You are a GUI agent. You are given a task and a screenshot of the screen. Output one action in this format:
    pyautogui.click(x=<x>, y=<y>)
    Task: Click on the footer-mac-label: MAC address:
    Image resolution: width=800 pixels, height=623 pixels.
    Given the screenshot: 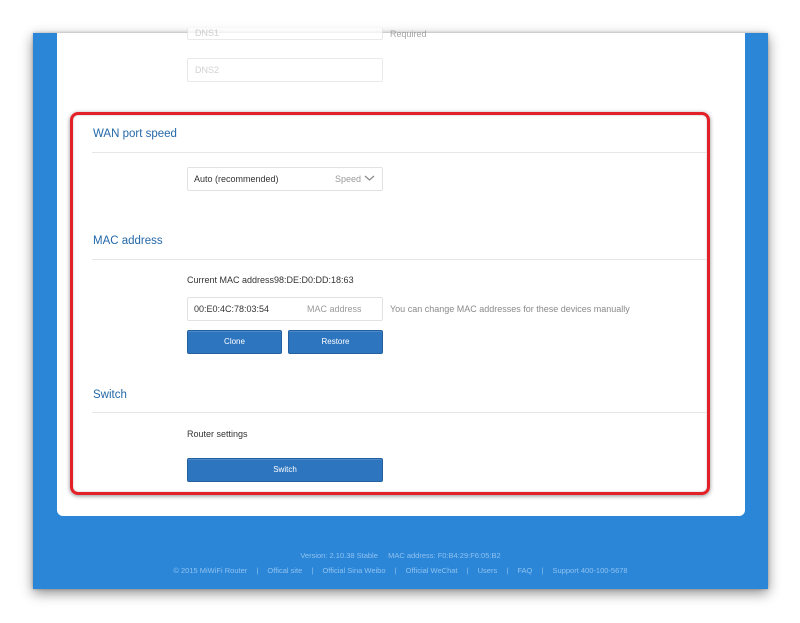 What is the action you would take?
    pyautogui.click(x=413, y=555)
    